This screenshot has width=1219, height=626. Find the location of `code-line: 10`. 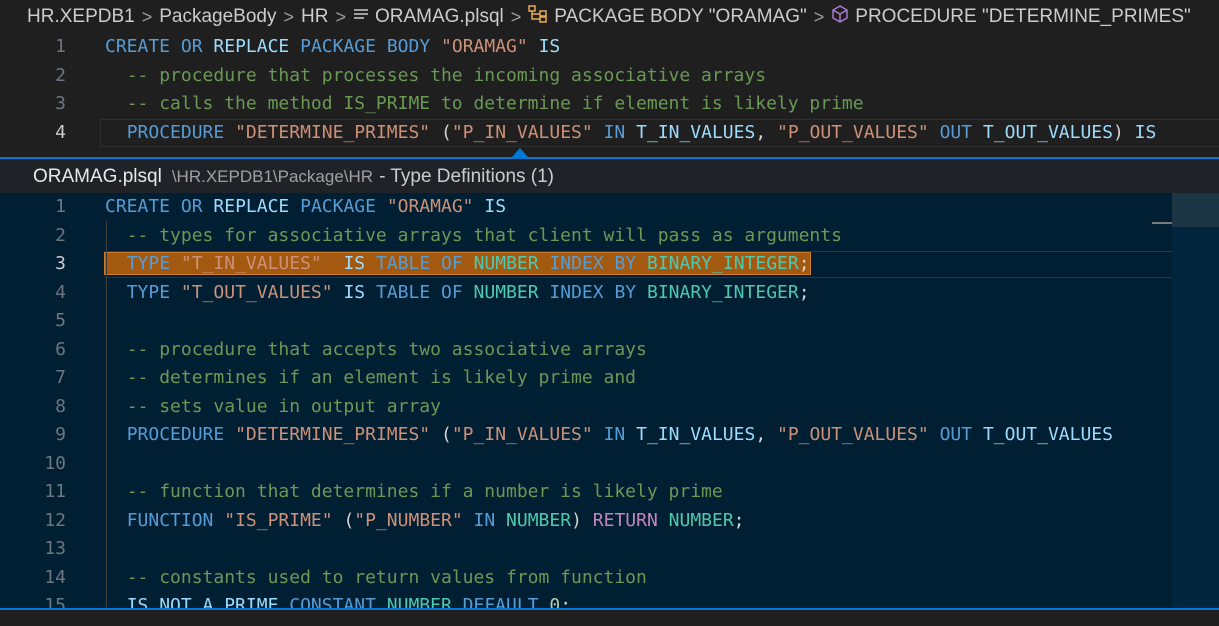

code-line: 10 is located at coordinates (609, 464).